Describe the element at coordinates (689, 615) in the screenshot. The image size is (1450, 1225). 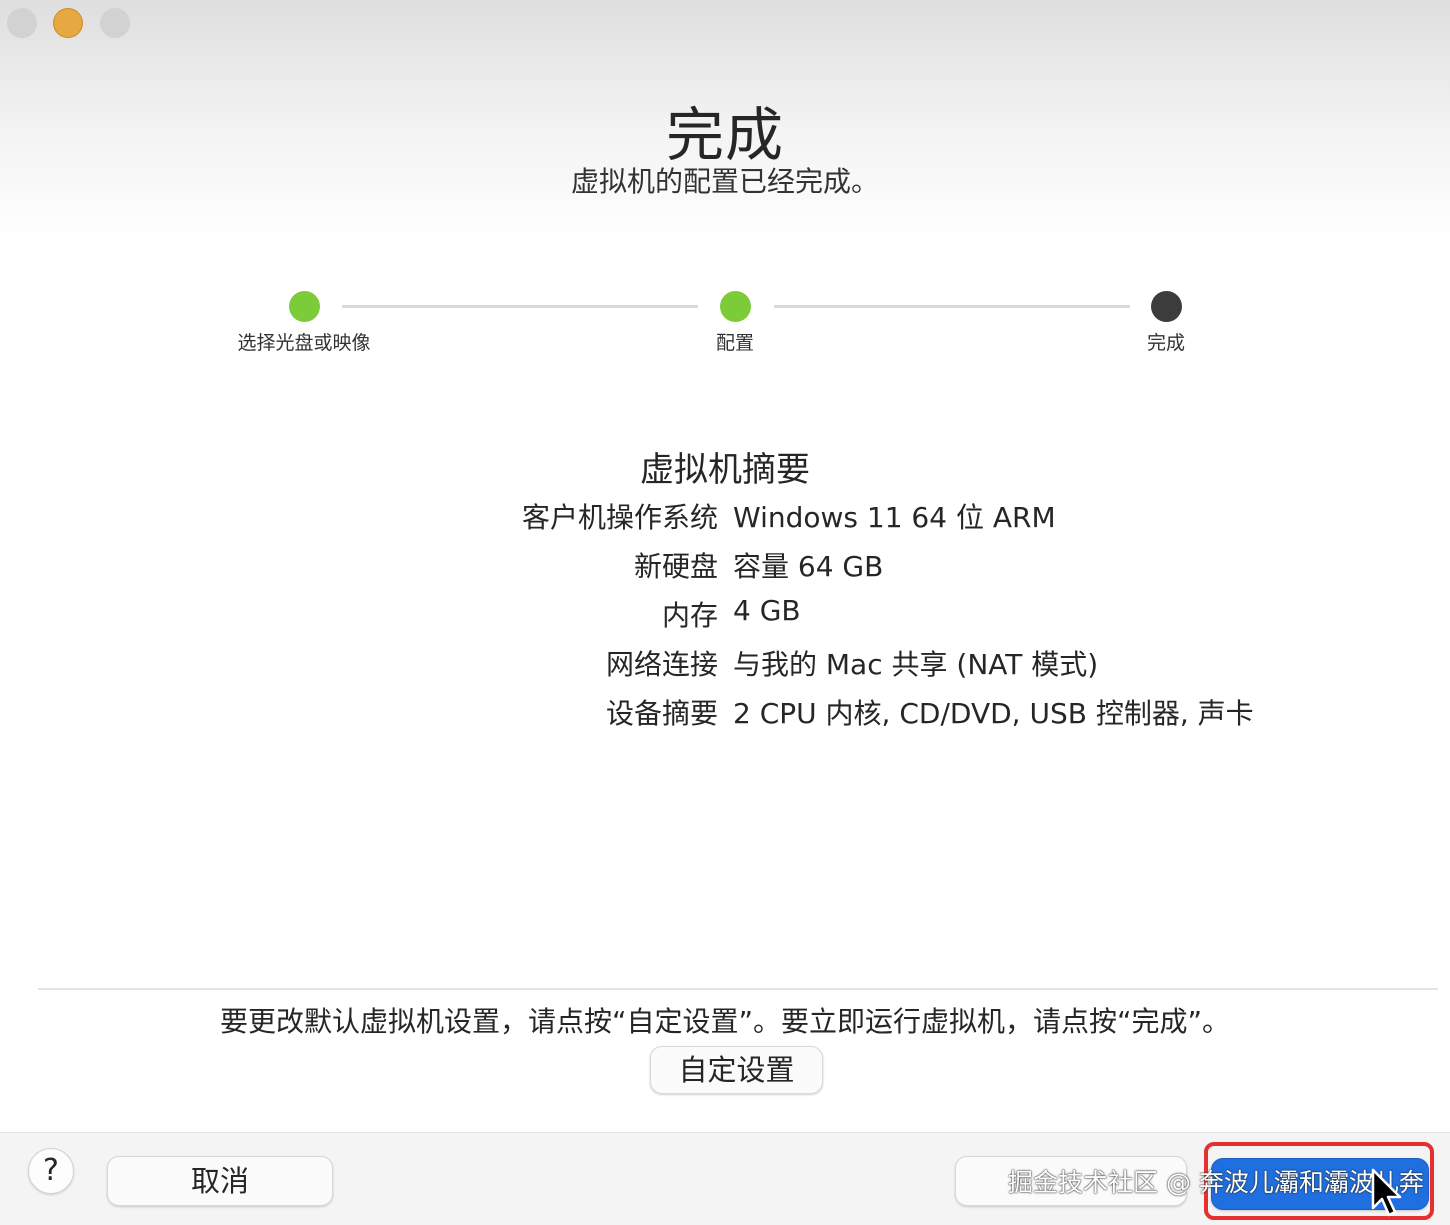
I see `summary-key: 内存` at that location.